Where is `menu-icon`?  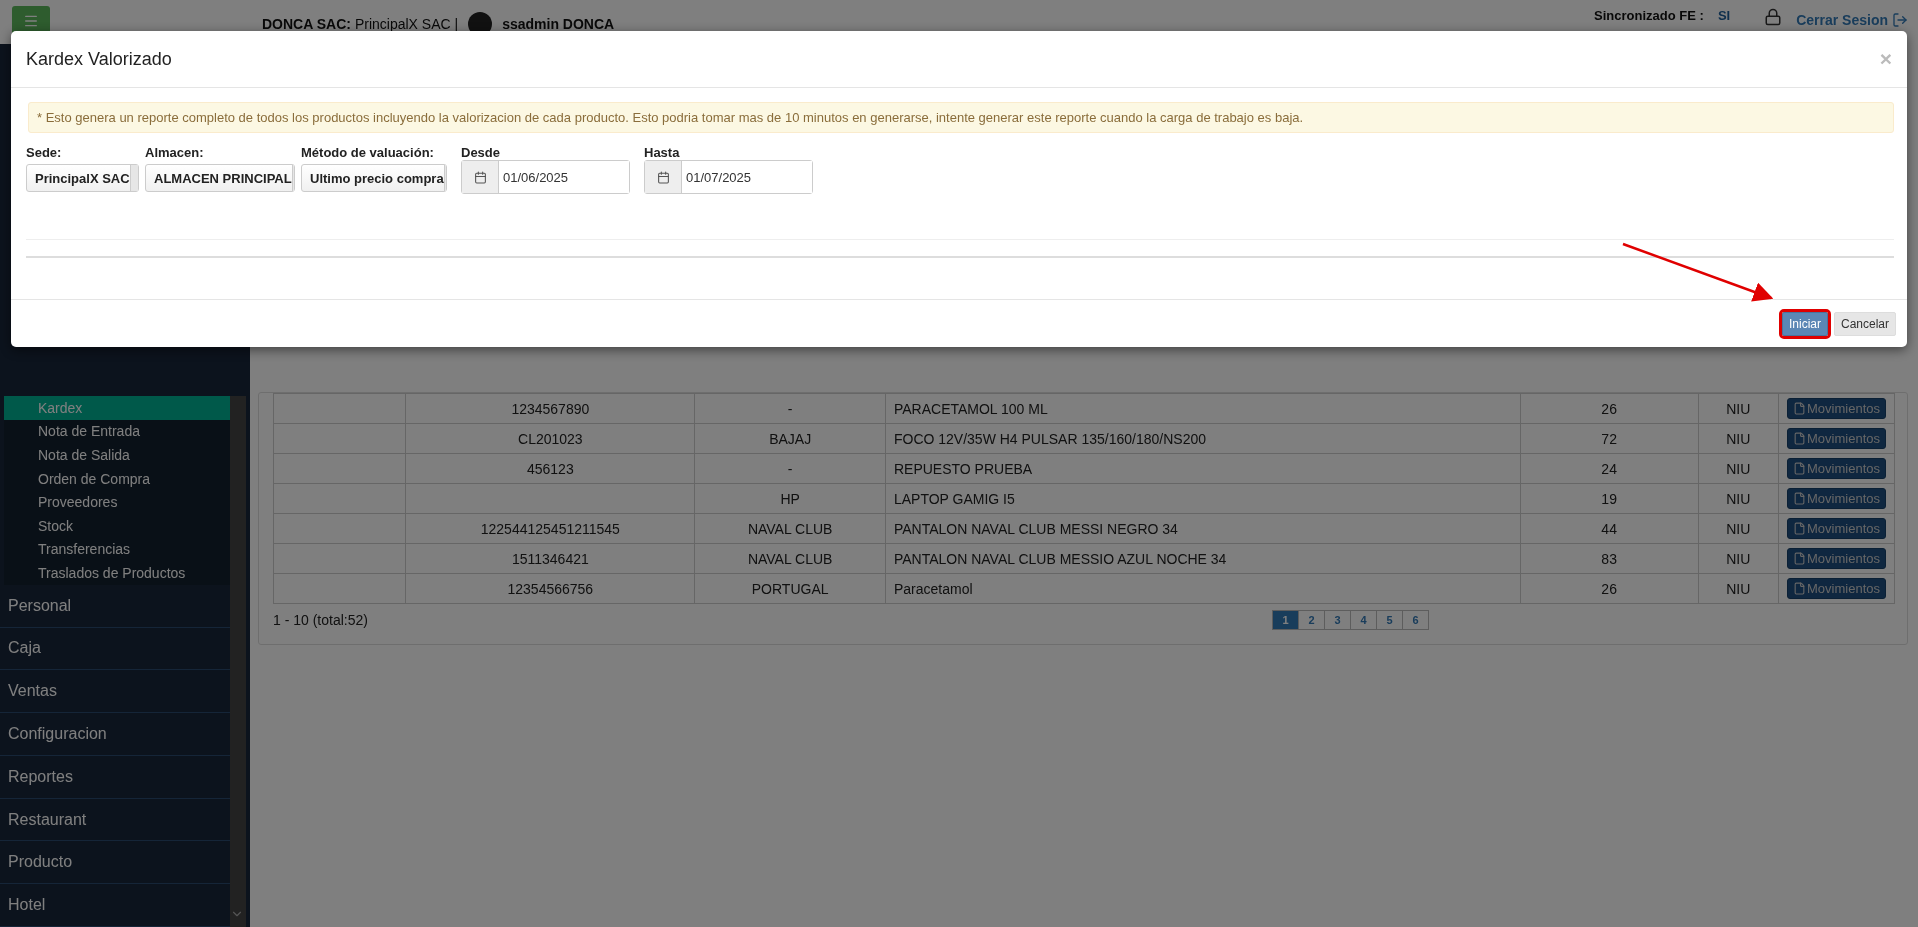 menu-icon is located at coordinates (31, 21).